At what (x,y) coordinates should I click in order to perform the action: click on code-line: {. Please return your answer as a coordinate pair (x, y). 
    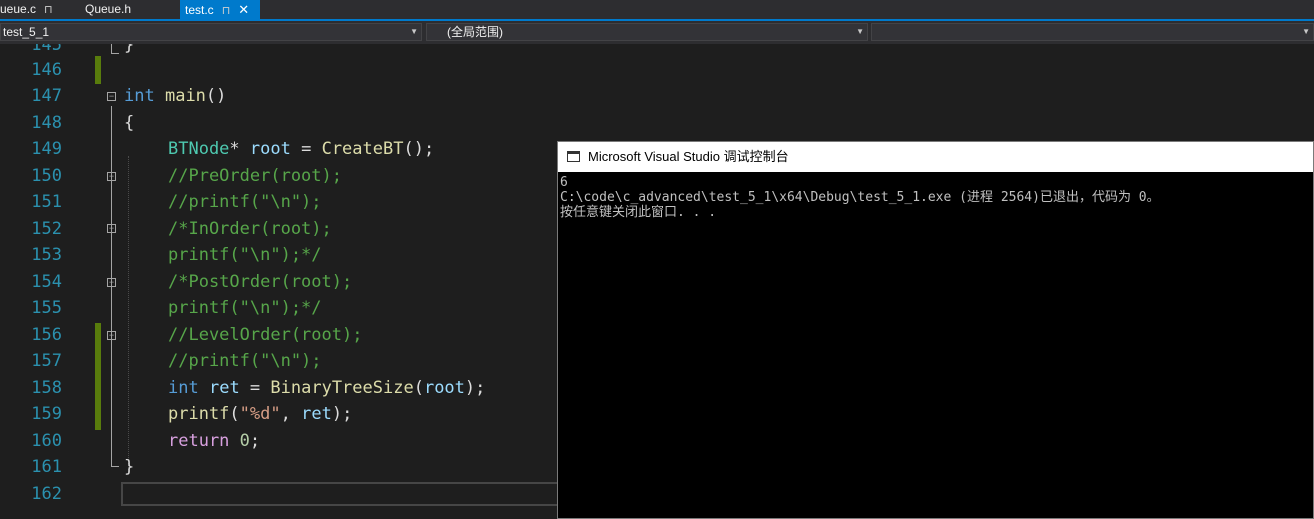
    Looking at the image, I should click on (129, 123).